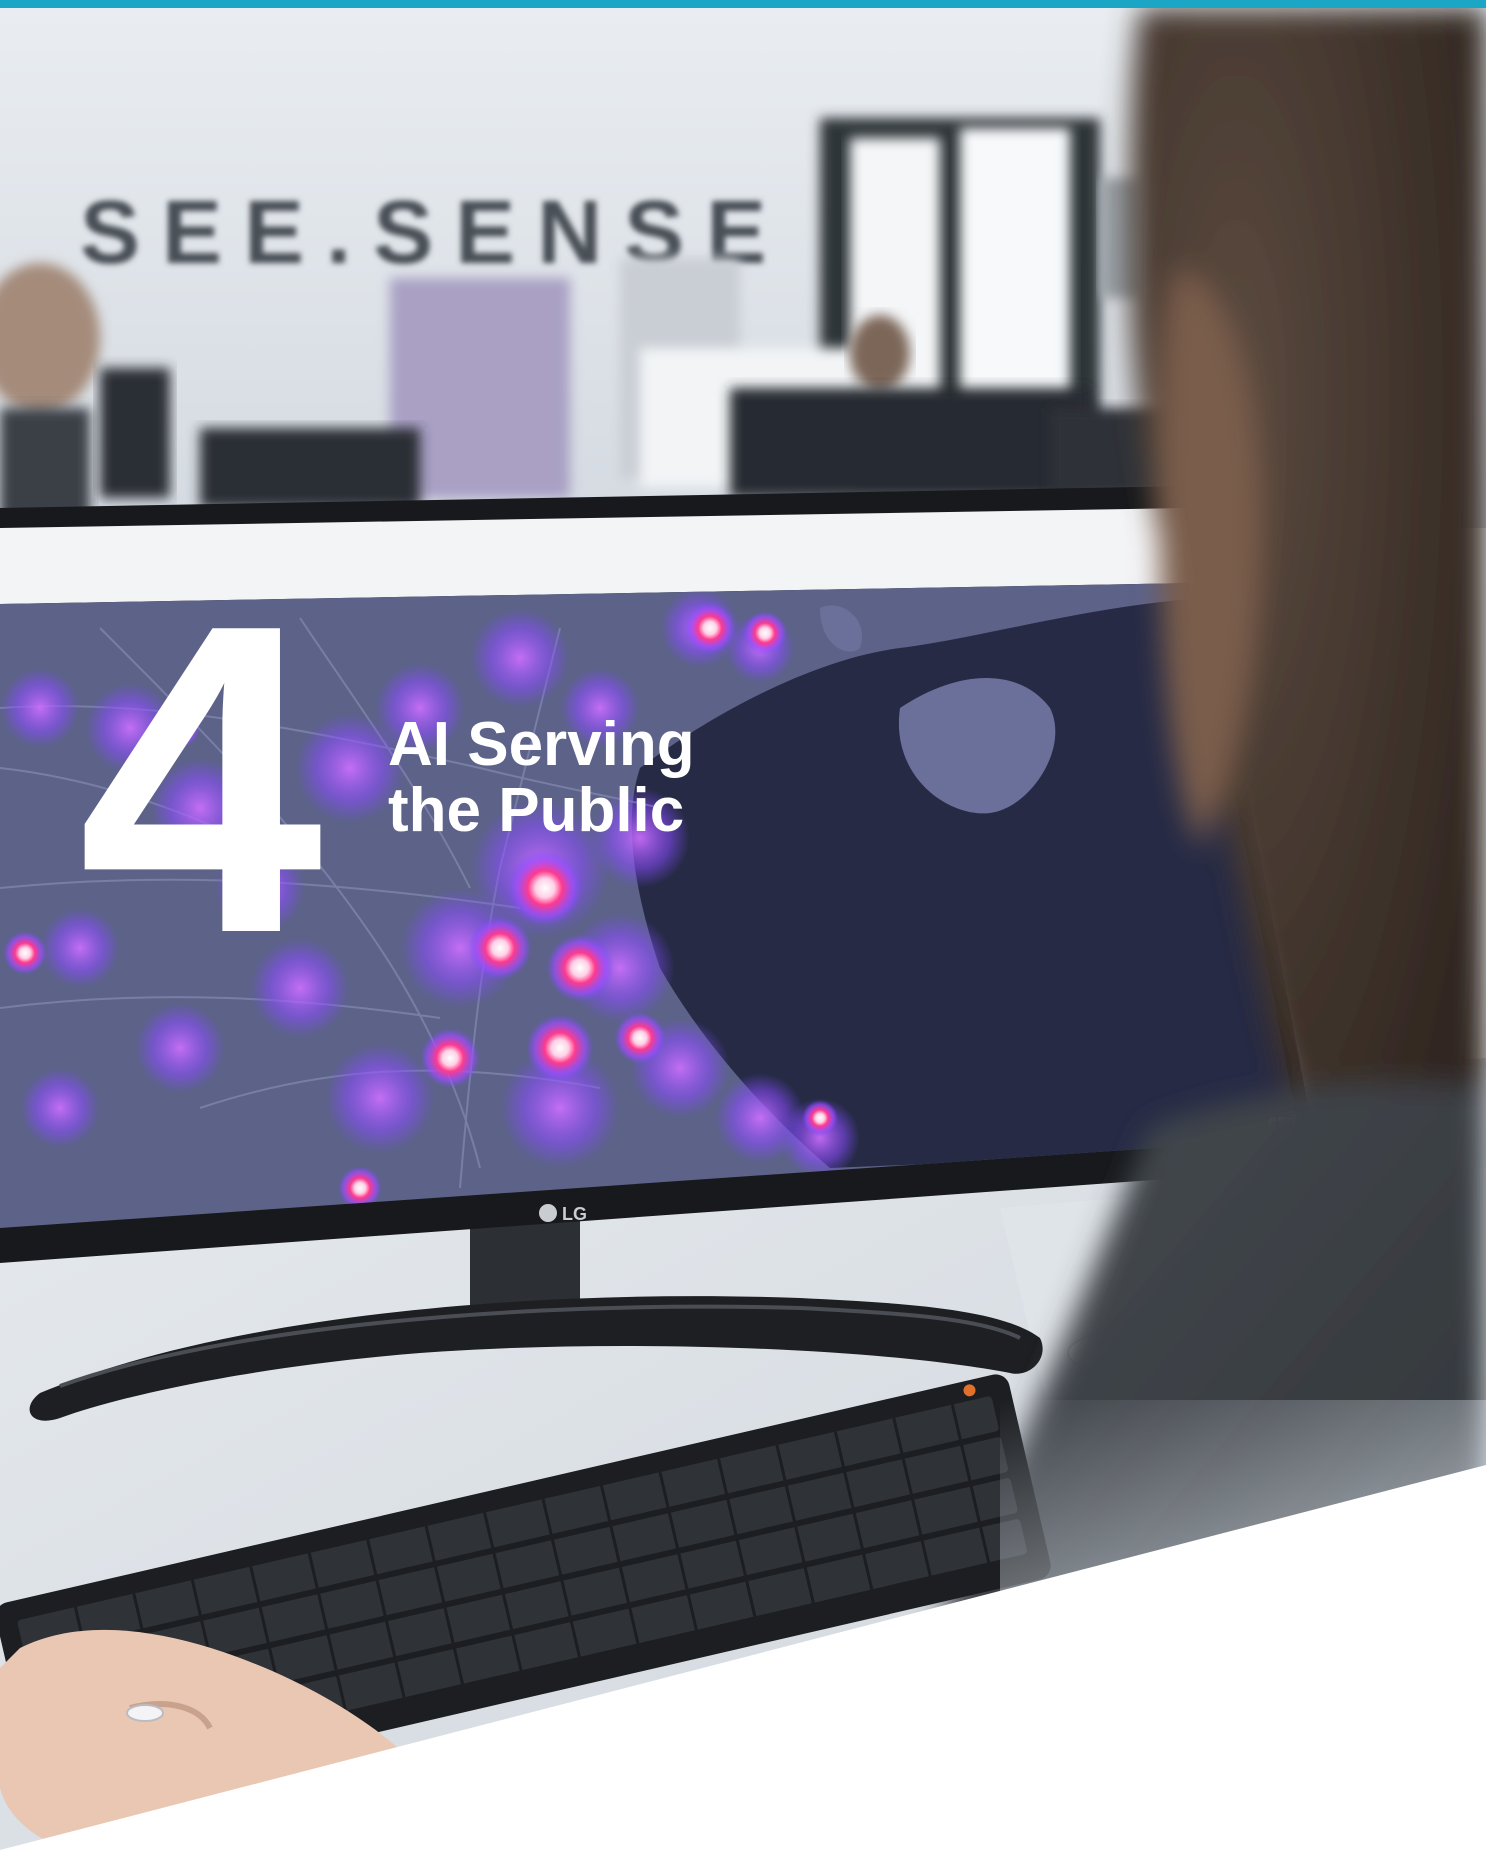  I want to click on chapter-title: AI Serving the Public, so click(588, 778).